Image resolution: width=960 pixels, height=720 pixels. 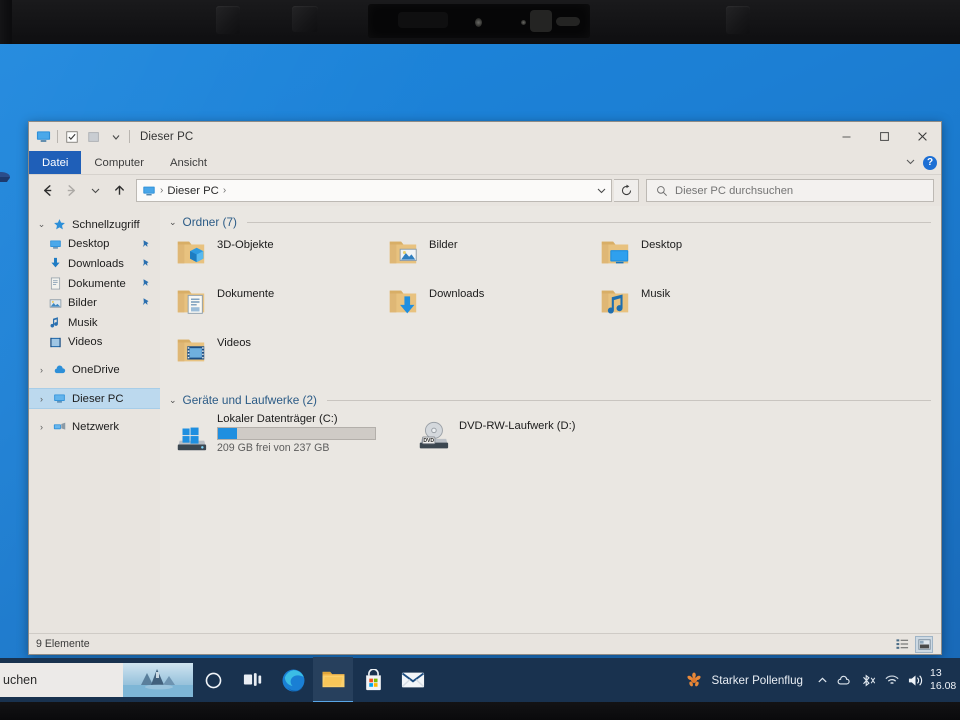 What do you see at coordinates (930, 162) in the screenshot?
I see `help-button: ?` at bounding box center [930, 162].